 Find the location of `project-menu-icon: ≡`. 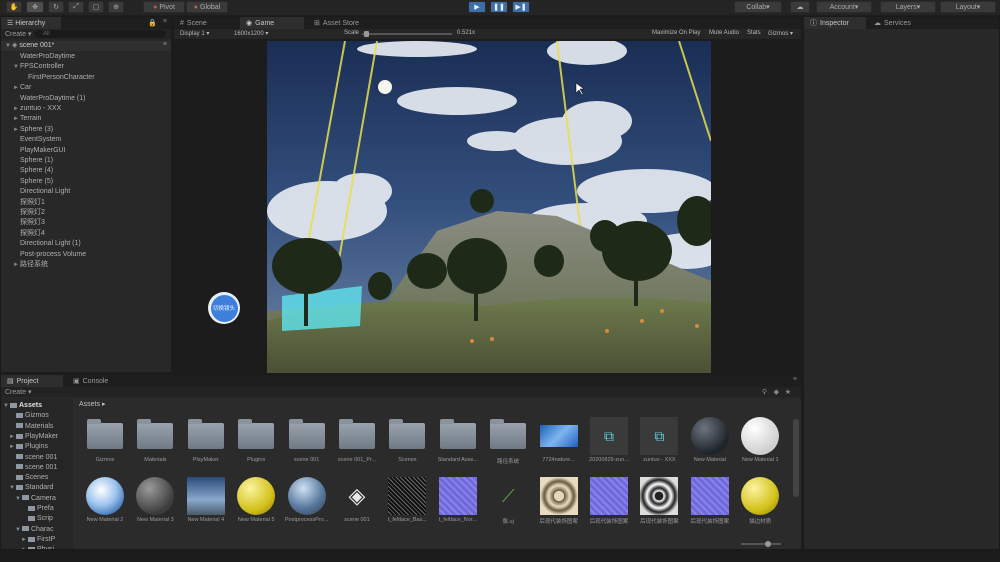

project-menu-icon: ≡ is located at coordinates (795, 379).